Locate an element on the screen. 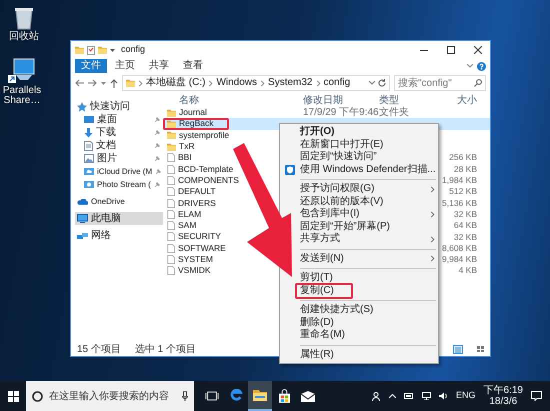 Image resolution: width=550 pixels, height=411 pixels. file-name: DEFAULT is located at coordinates (197, 192).